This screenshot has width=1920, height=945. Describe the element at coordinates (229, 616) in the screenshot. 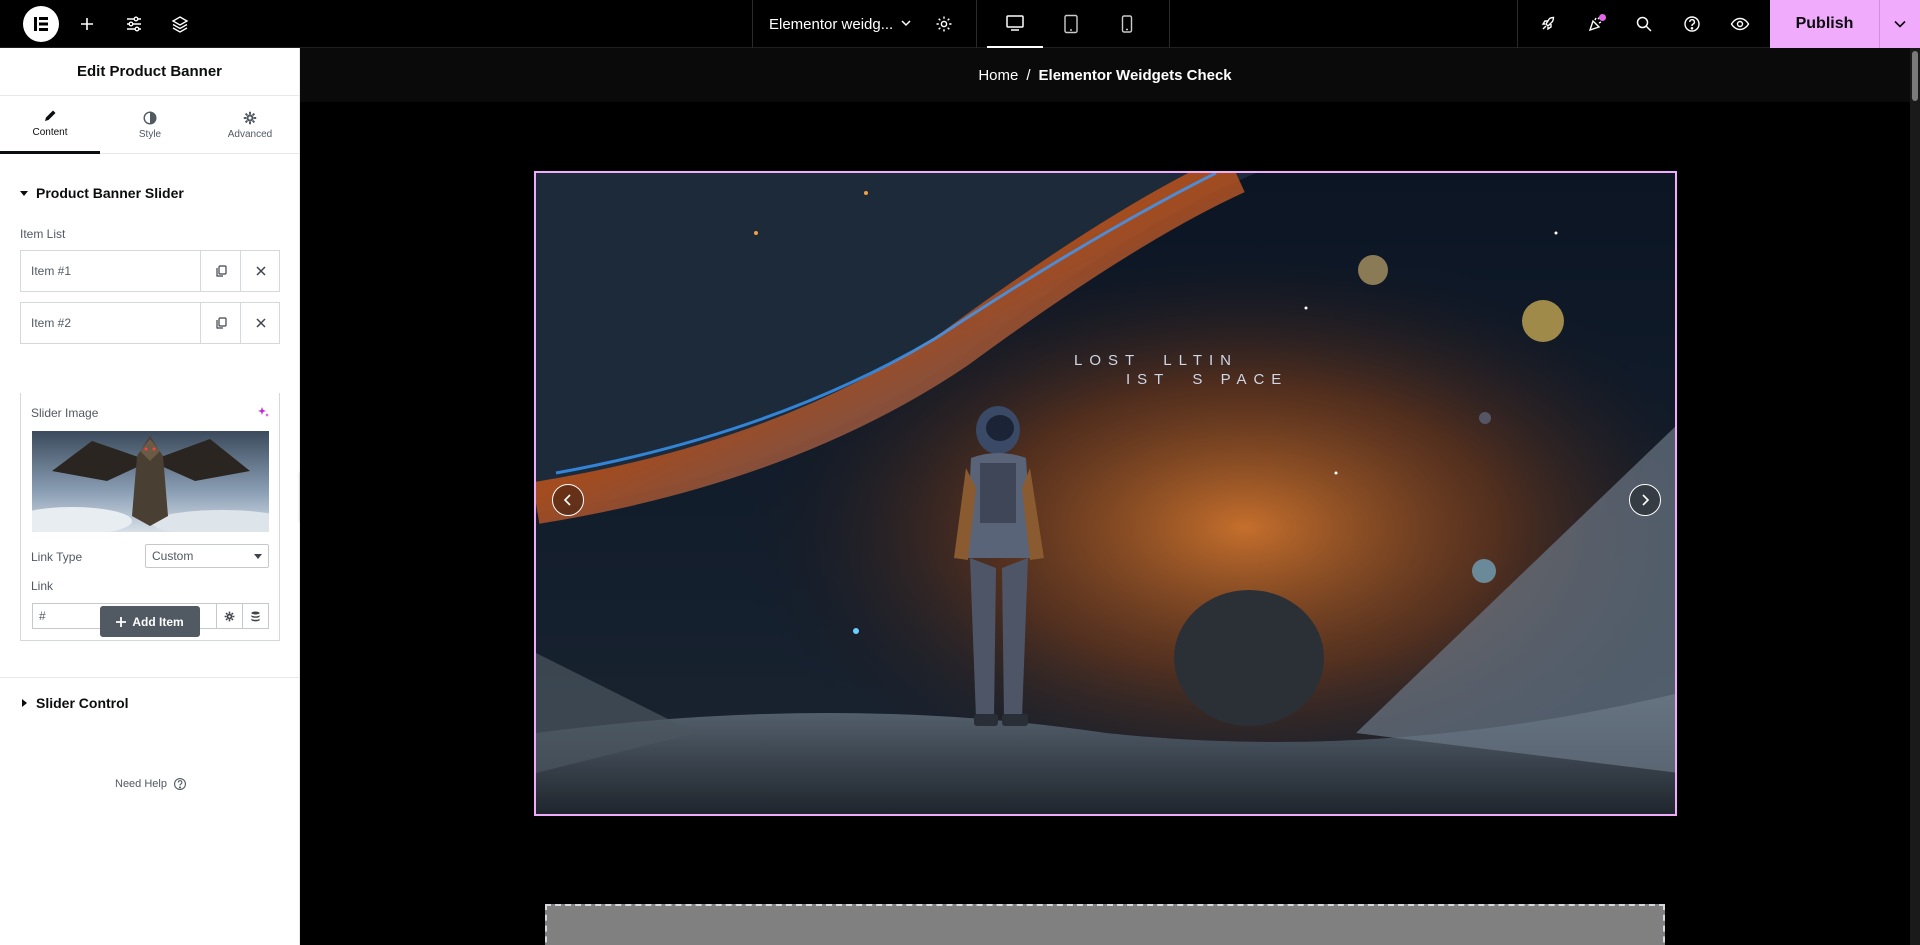

I see `link-options-gear-icon` at that location.